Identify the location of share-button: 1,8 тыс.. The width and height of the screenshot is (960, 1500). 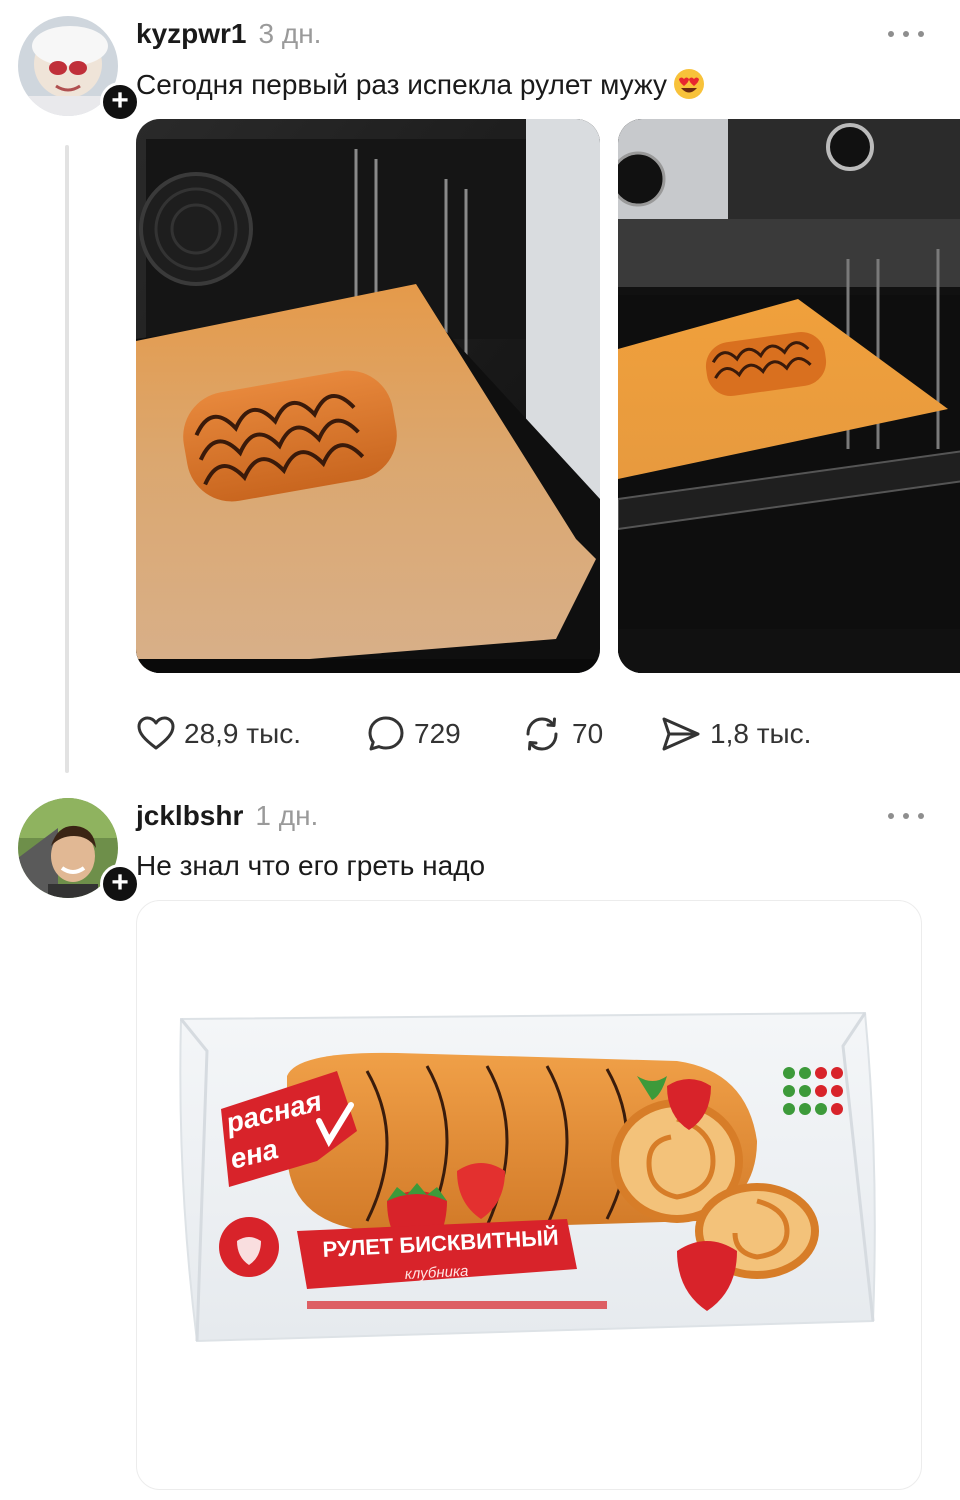
(735, 734).